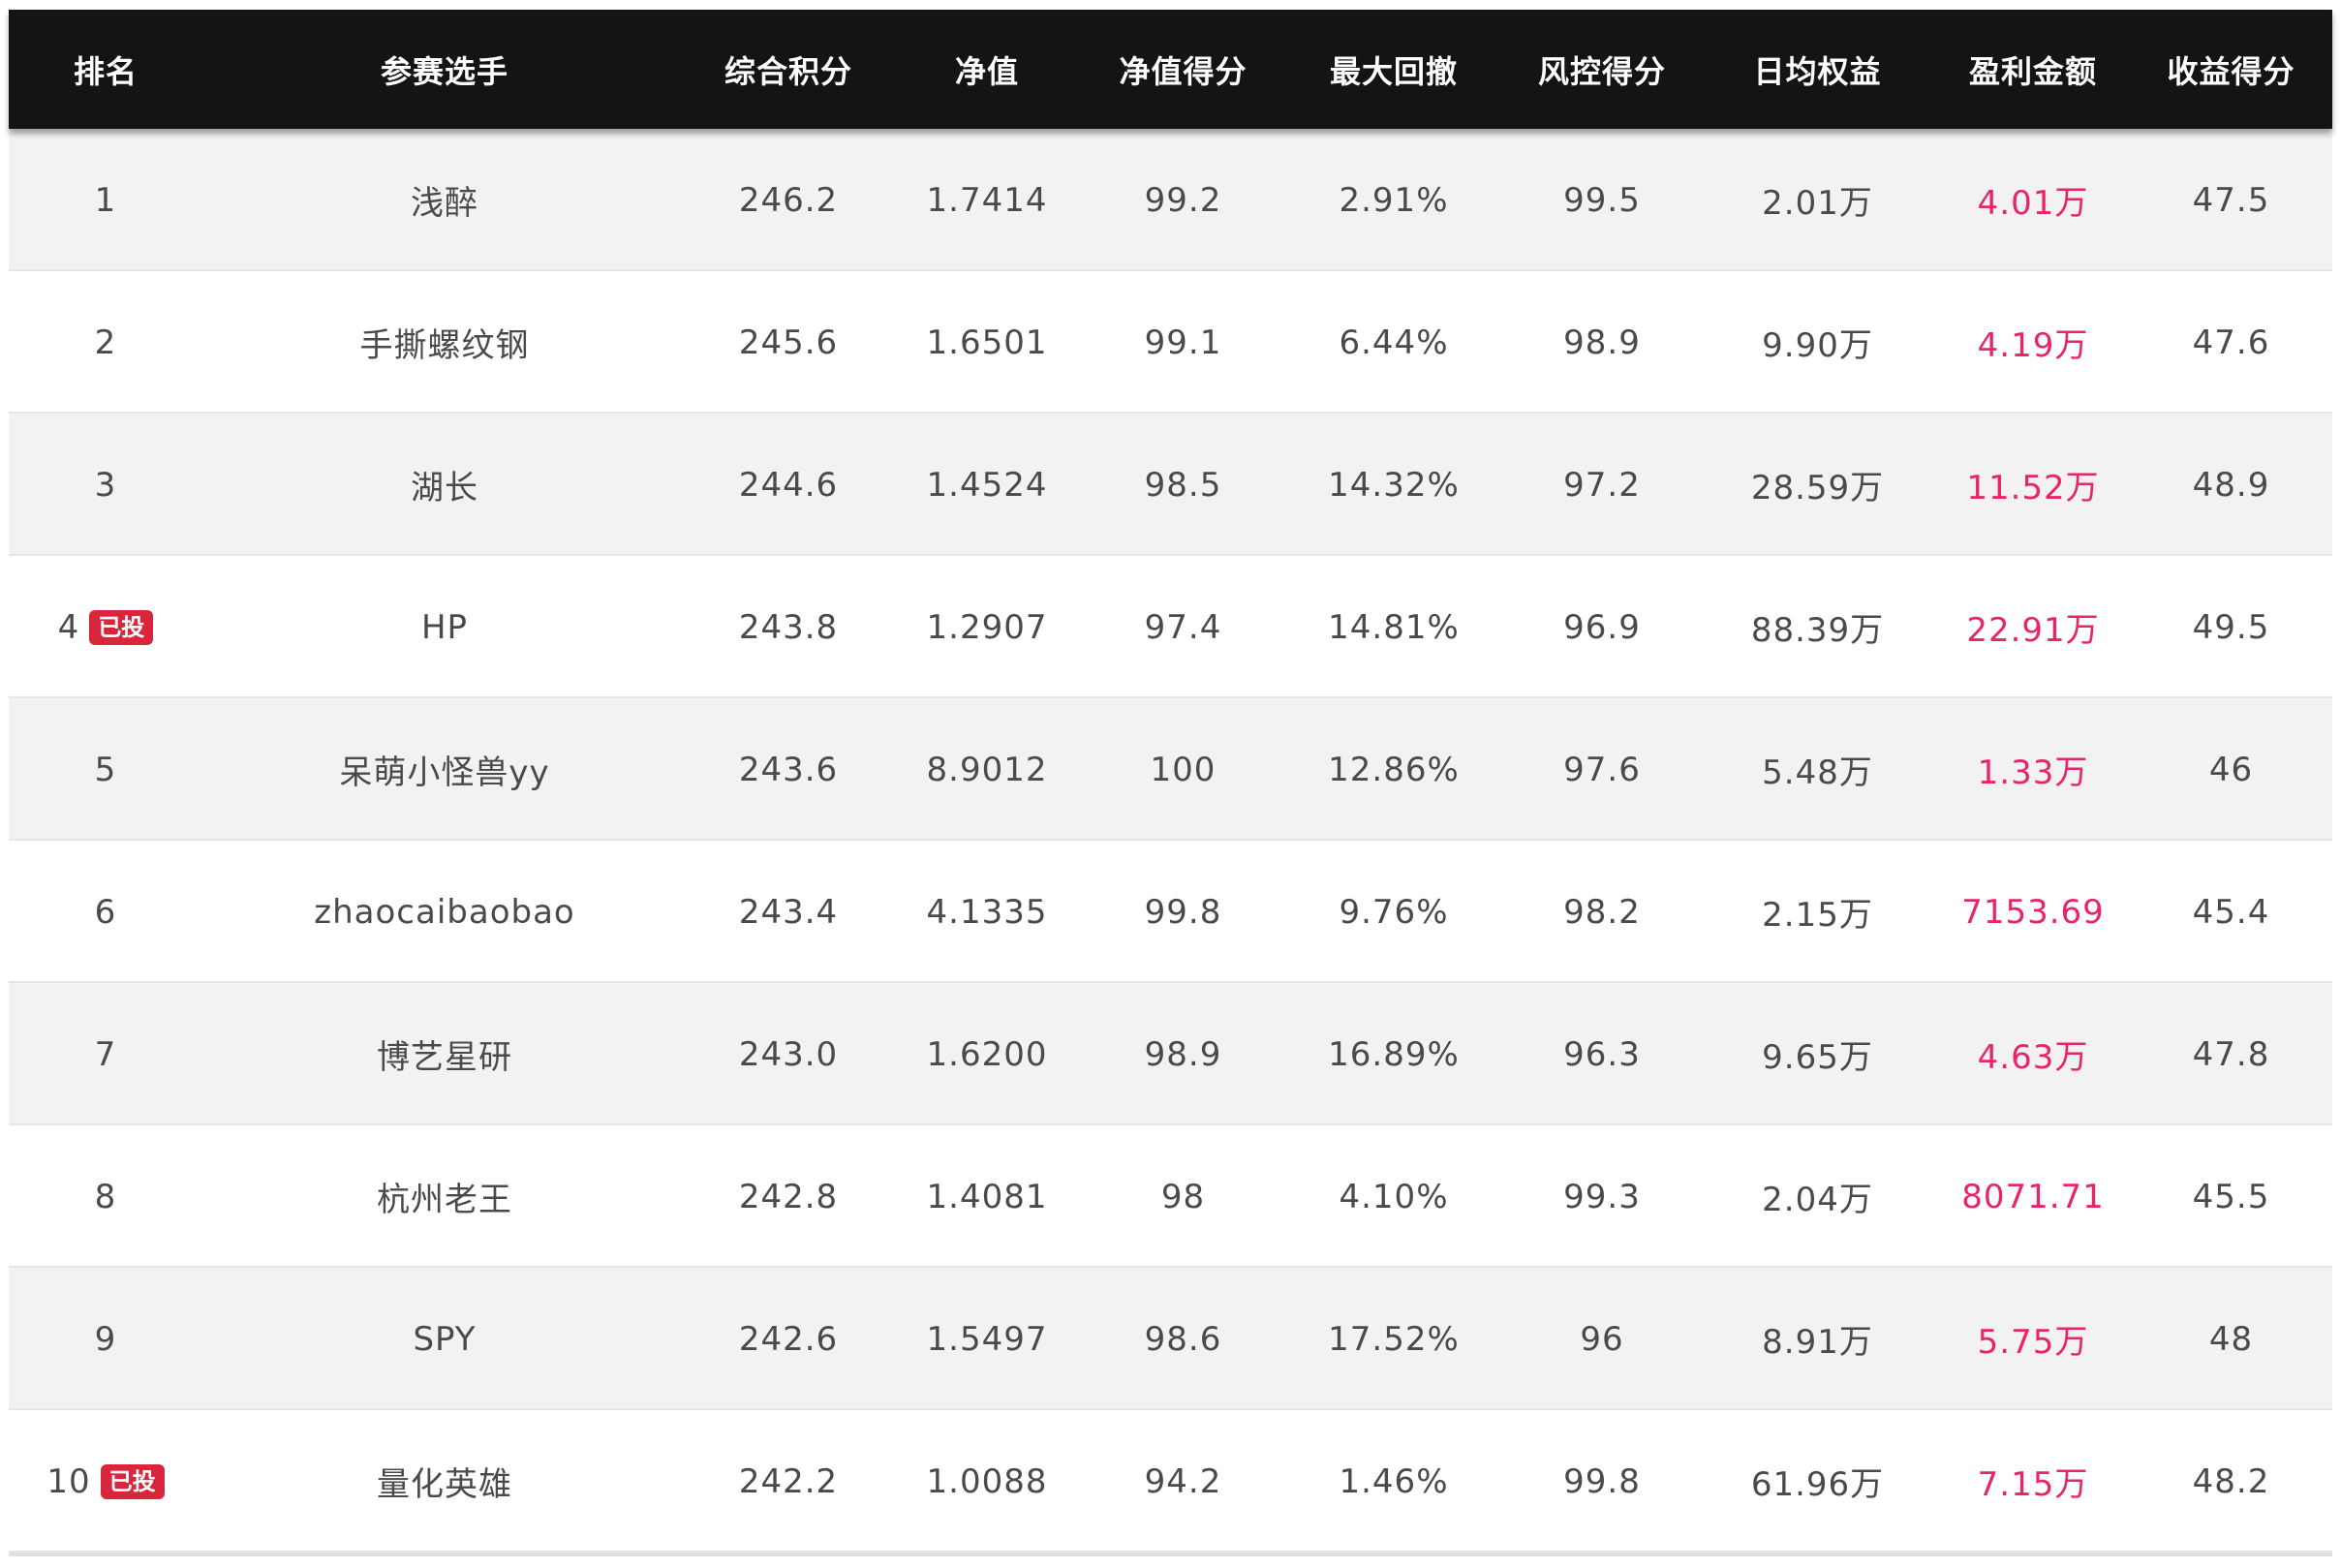 This screenshot has height=1568, width=2341. I want to click on cell-nav-score: 98.6, so click(1183, 1339).